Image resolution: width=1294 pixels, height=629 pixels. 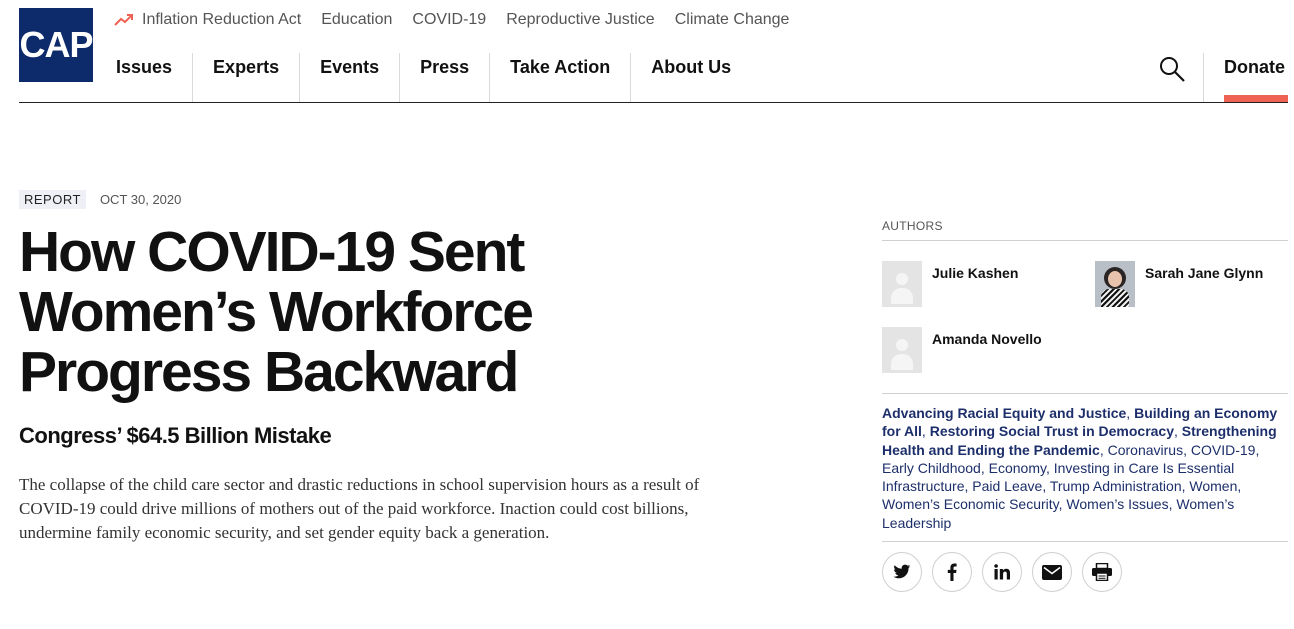 What do you see at coordinates (140, 199) in the screenshot?
I see `article-date: OCT 30, 2020` at bounding box center [140, 199].